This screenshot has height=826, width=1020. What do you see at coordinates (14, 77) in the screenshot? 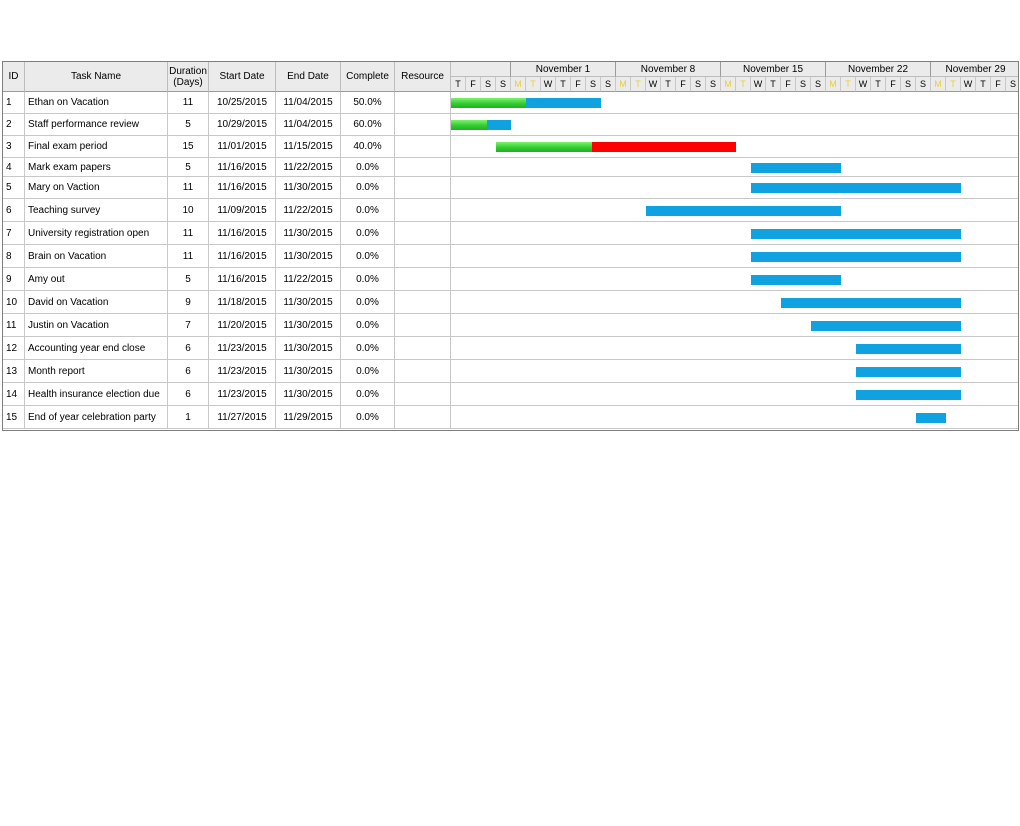
I see `col-header-id: ID` at bounding box center [14, 77].